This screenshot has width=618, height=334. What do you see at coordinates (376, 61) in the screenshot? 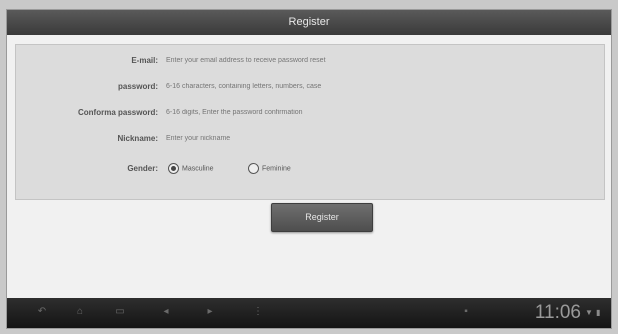
I see `email-field` at bounding box center [376, 61].